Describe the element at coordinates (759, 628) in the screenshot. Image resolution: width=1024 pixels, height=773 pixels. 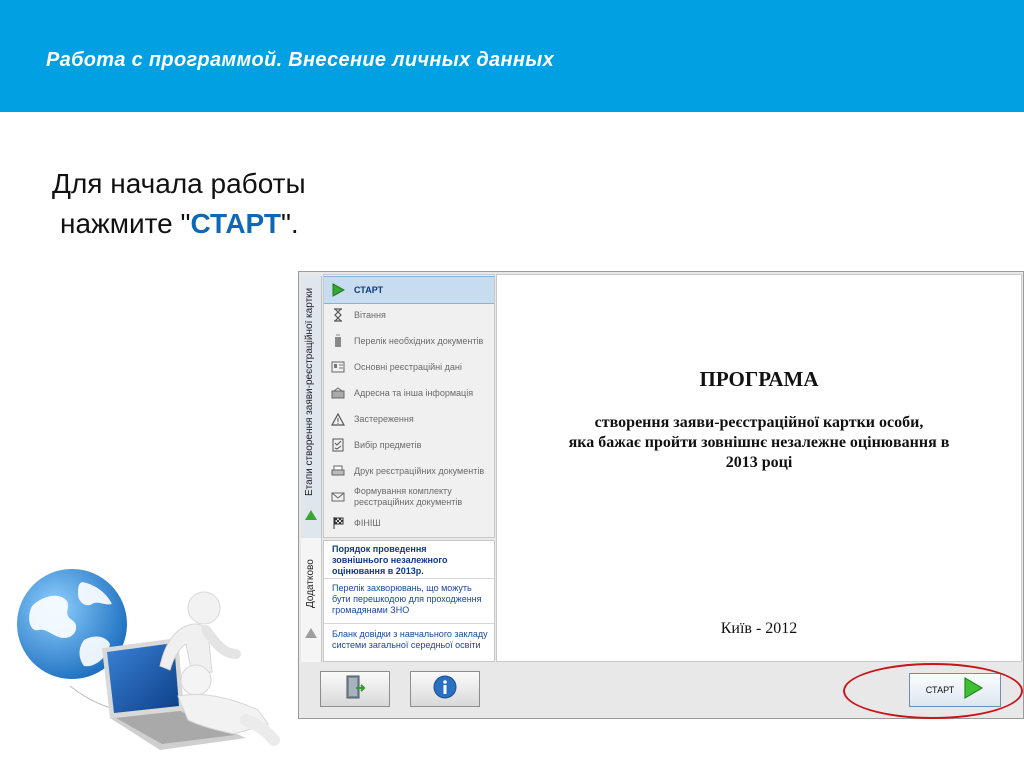
I see `document-footer: Київ - 2012` at that location.